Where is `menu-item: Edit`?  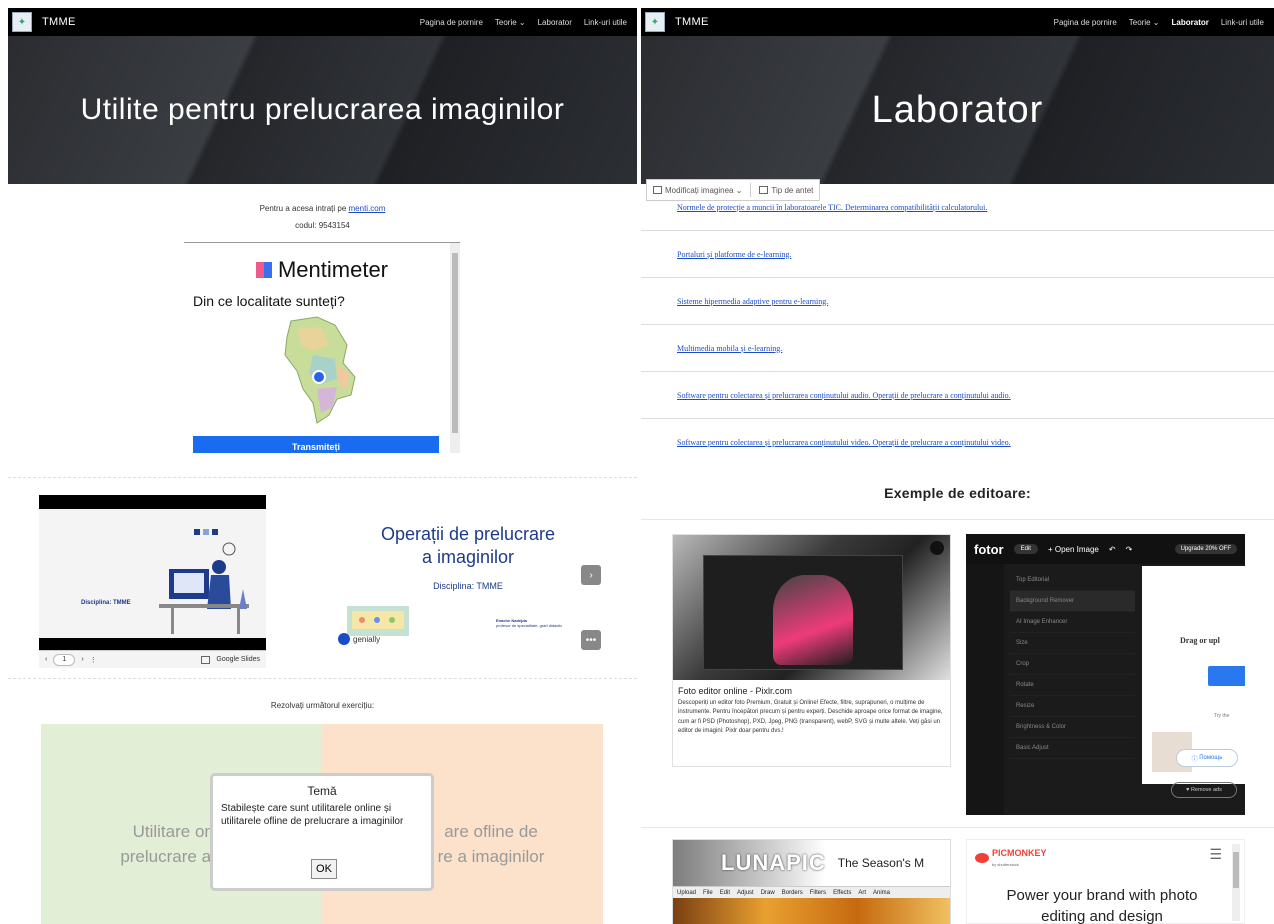
menu-item: Edit is located at coordinates (725, 893).